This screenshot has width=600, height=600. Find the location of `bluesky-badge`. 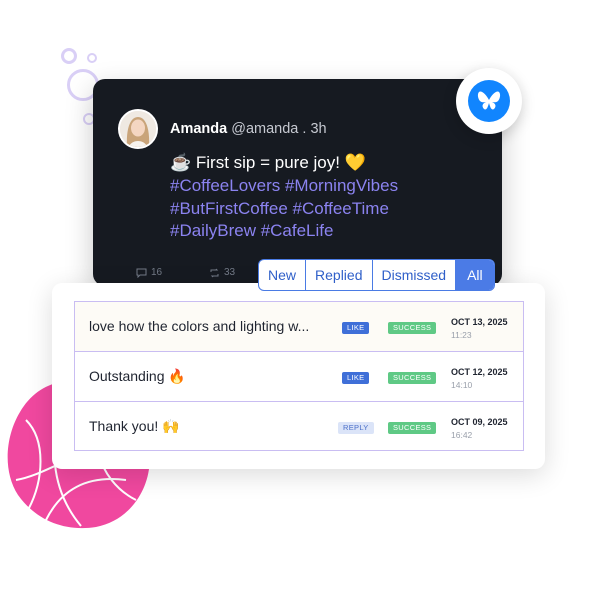

bluesky-badge is located at coordinates (489, 101).